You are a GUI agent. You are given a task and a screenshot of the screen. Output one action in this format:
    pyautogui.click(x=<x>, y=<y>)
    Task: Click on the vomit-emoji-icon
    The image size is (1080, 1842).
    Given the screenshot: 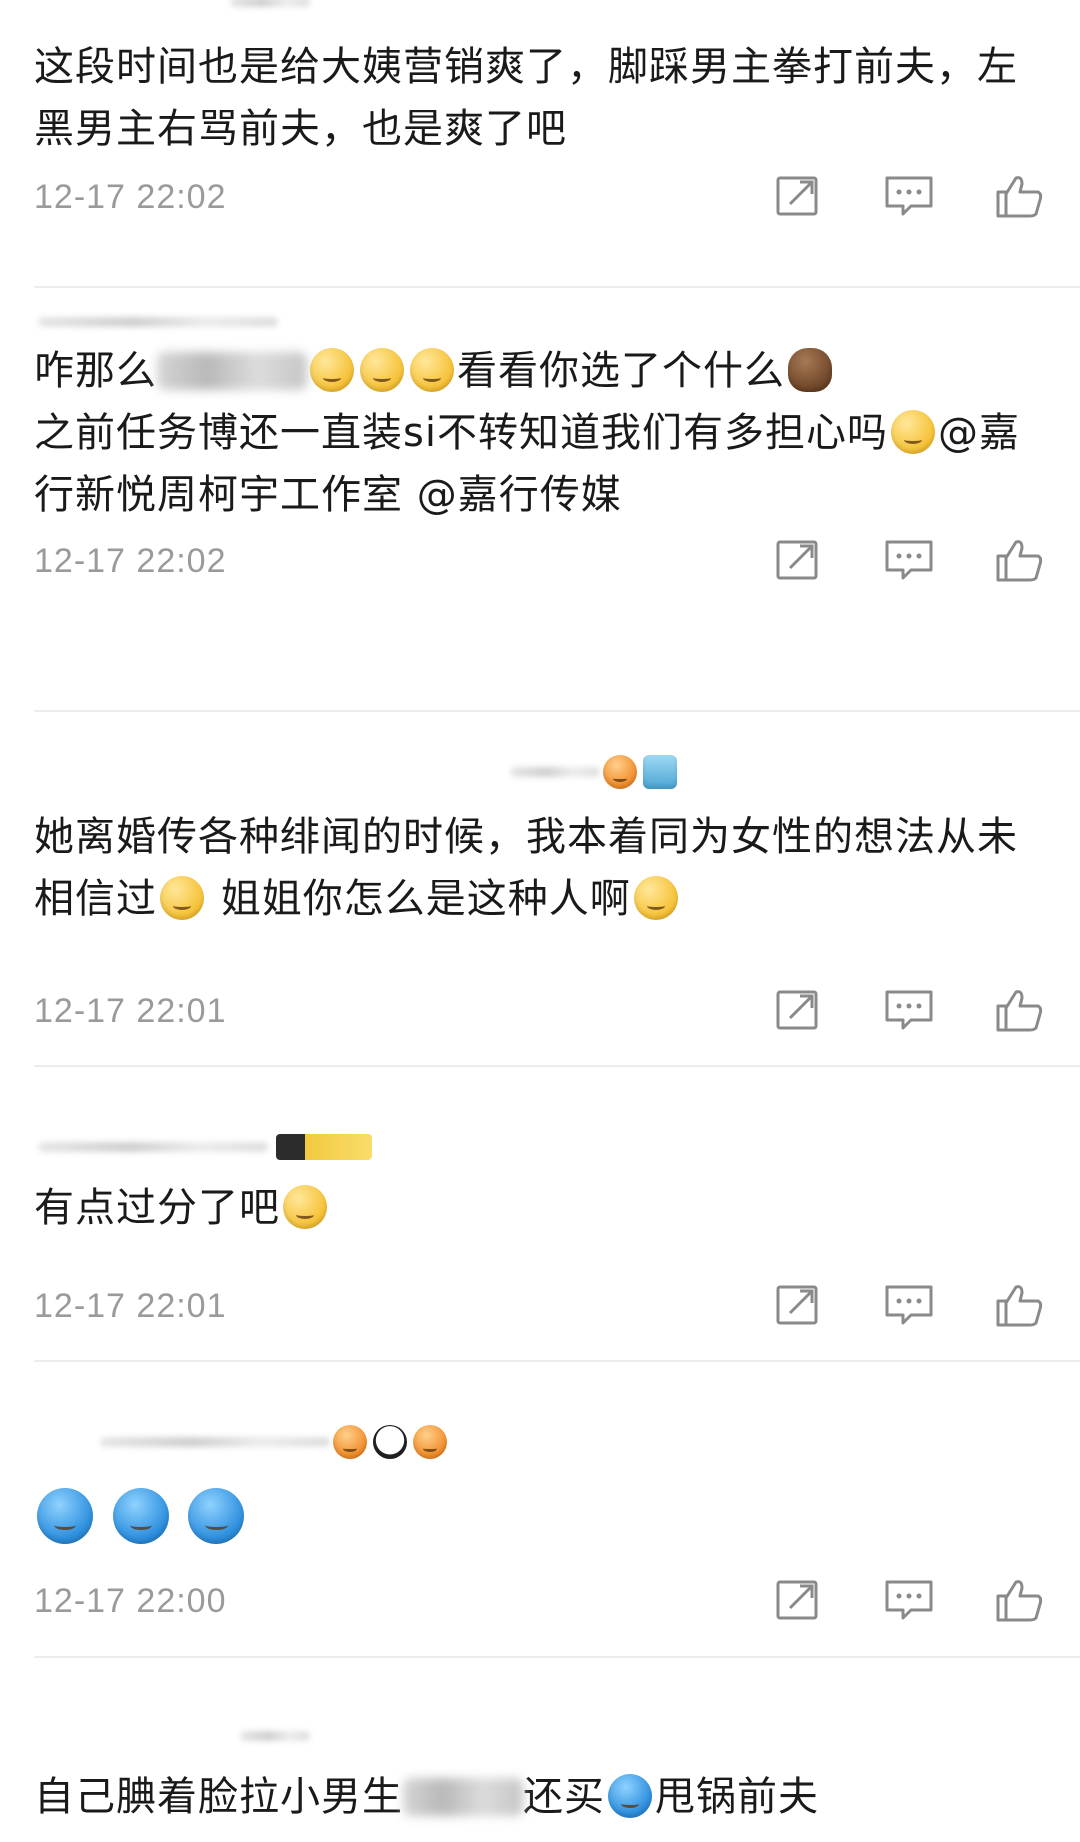 What is the action you would take?
    pyautogui.click(x=432, y=370)
    